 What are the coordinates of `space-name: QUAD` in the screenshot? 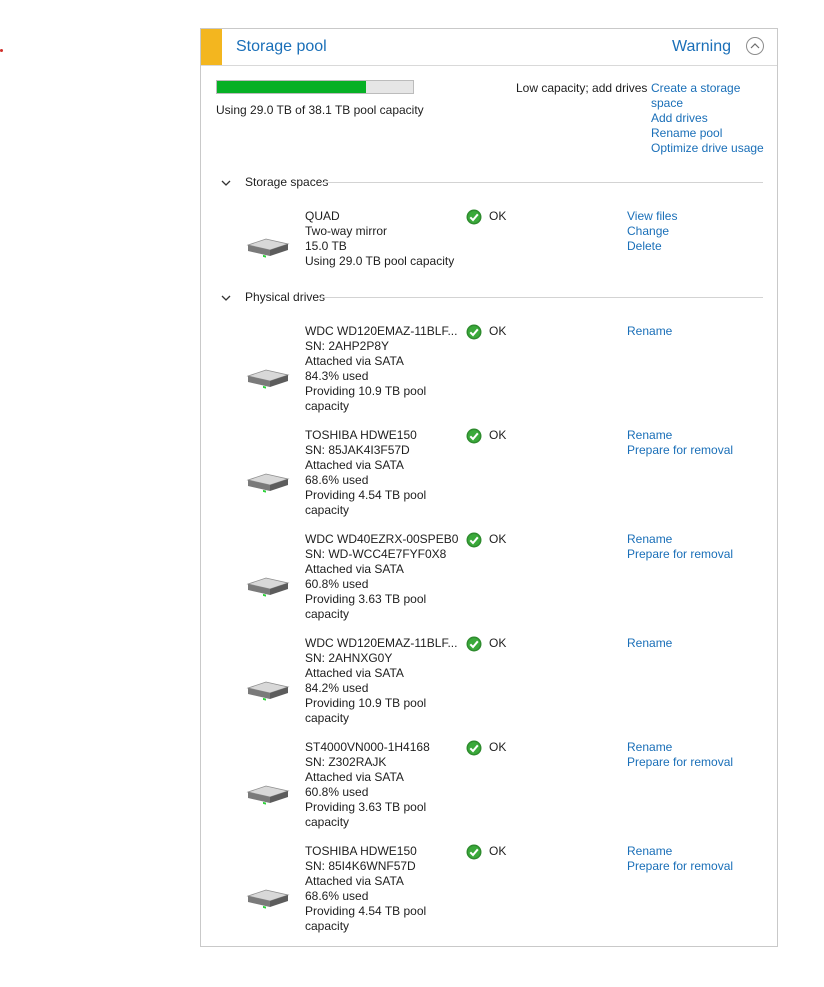 It's located at (322, 216).